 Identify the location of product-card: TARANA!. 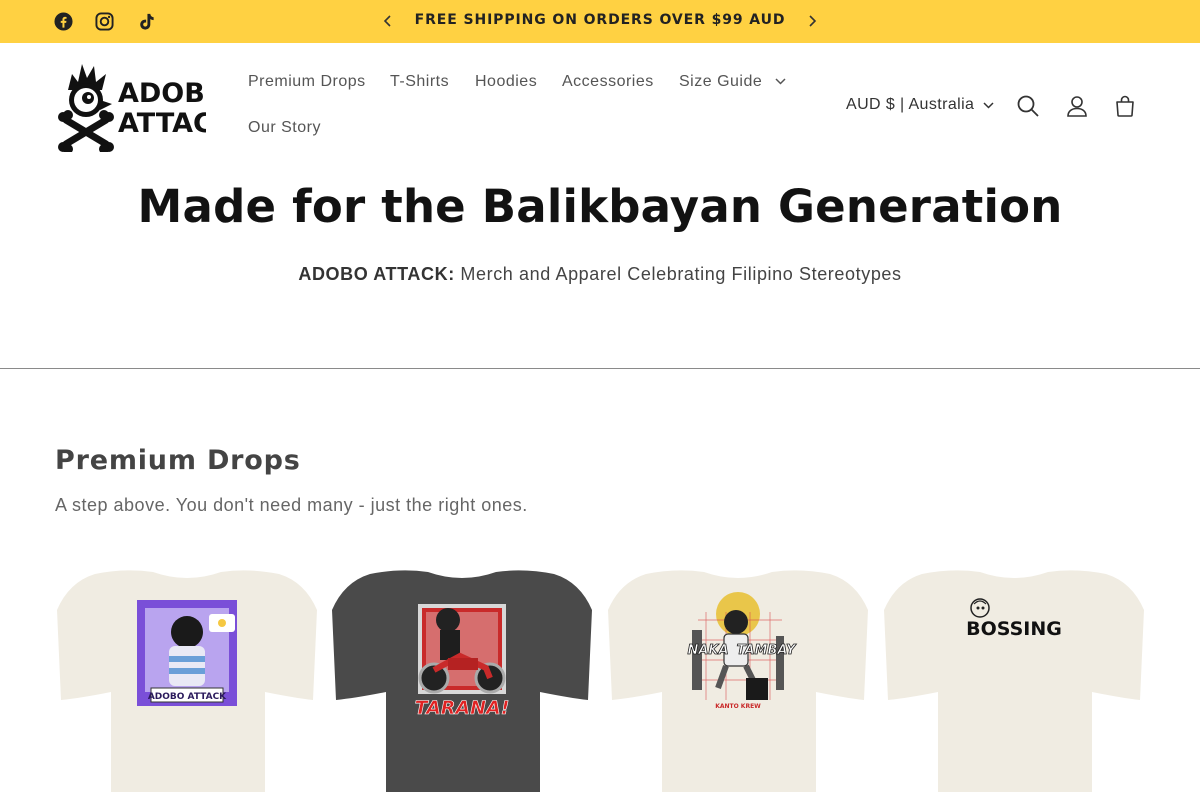
(462, 680).